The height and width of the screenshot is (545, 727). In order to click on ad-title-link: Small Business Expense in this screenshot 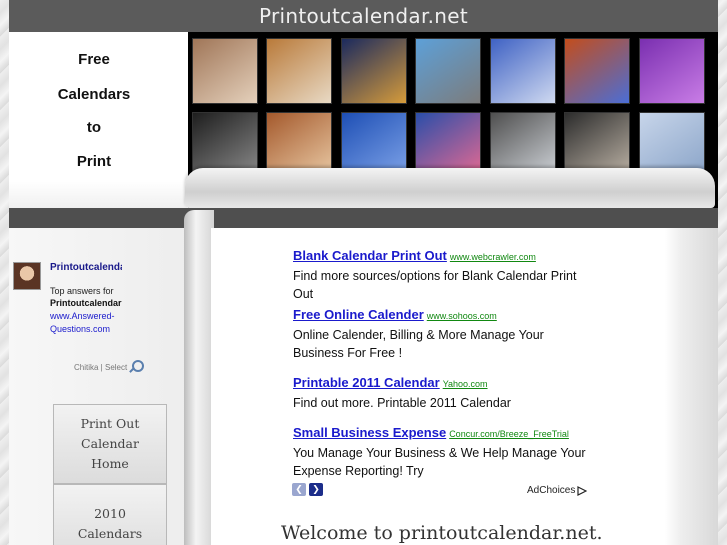, I will do `click(369, 432)`.